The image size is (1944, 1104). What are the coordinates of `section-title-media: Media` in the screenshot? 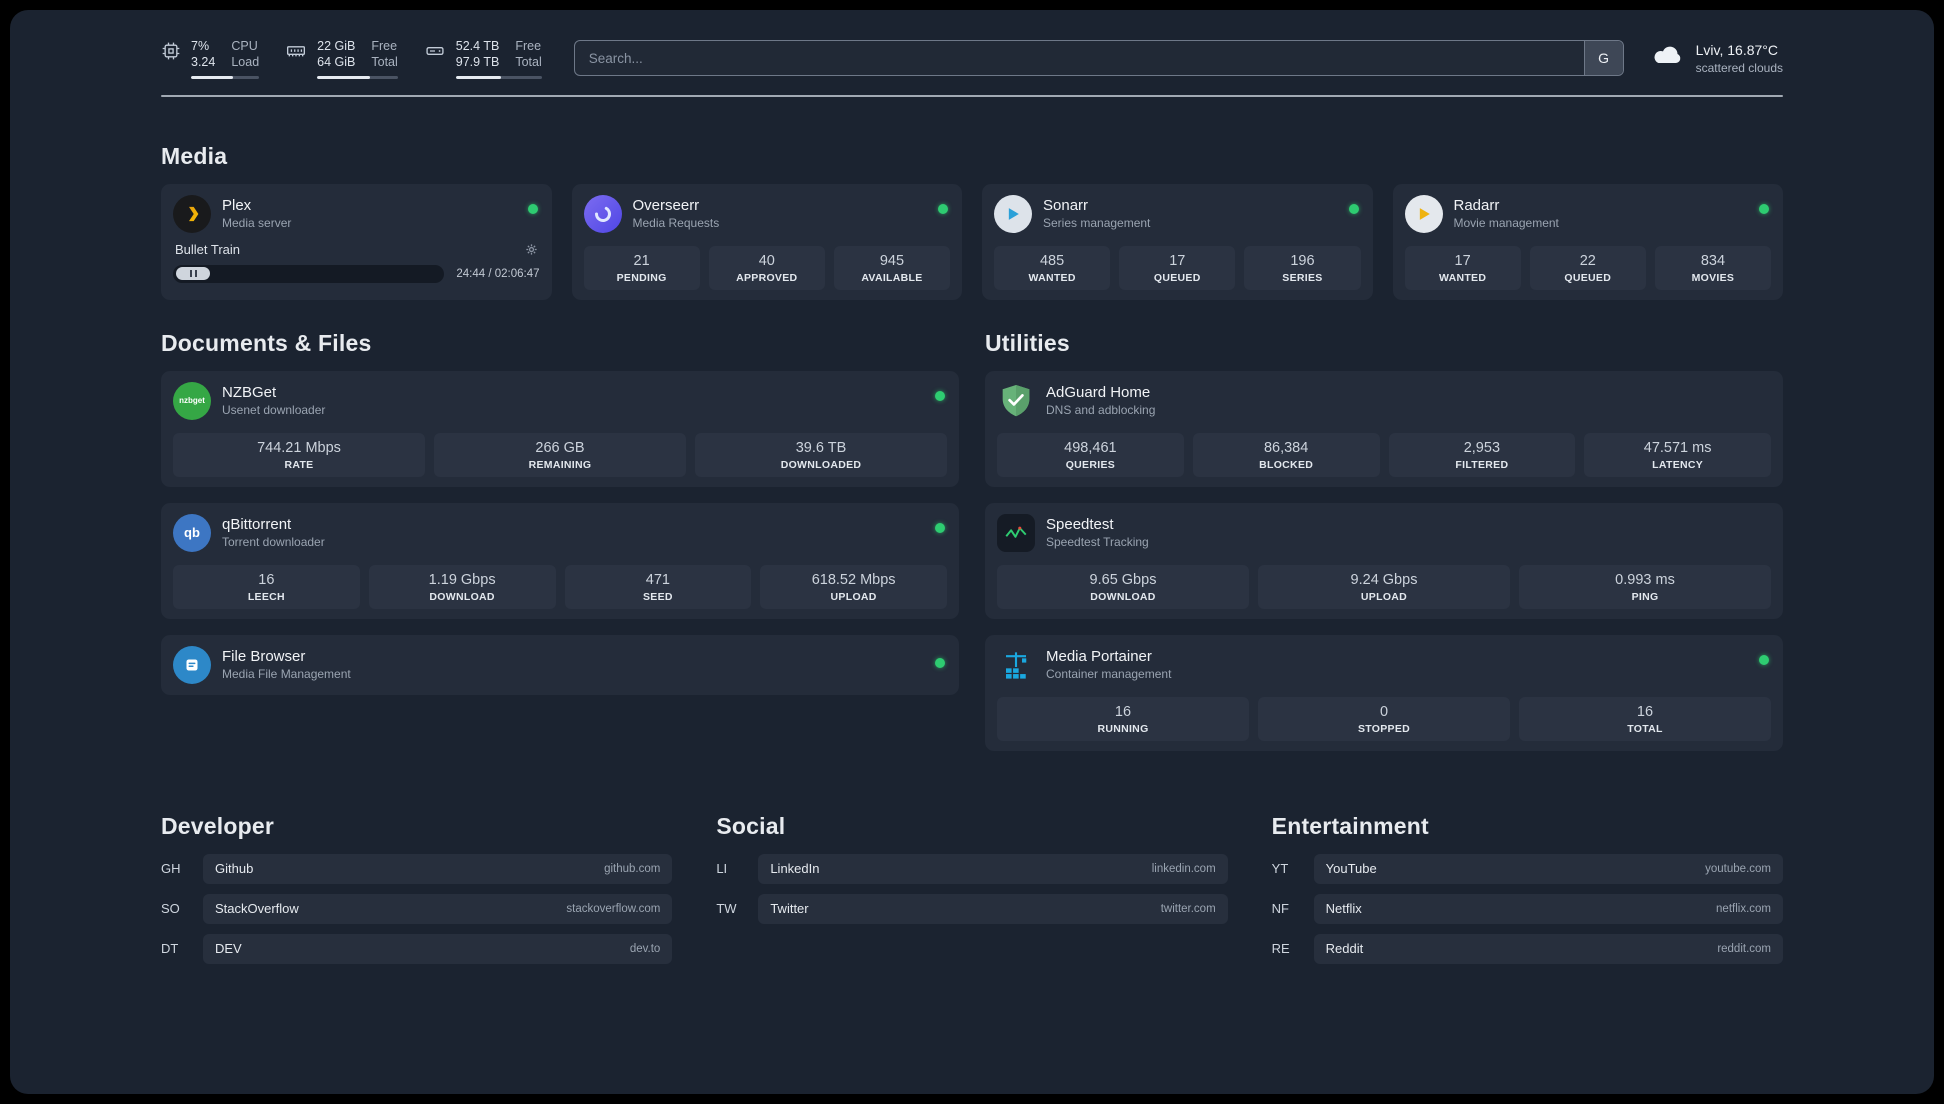 It's located at (194, 155).